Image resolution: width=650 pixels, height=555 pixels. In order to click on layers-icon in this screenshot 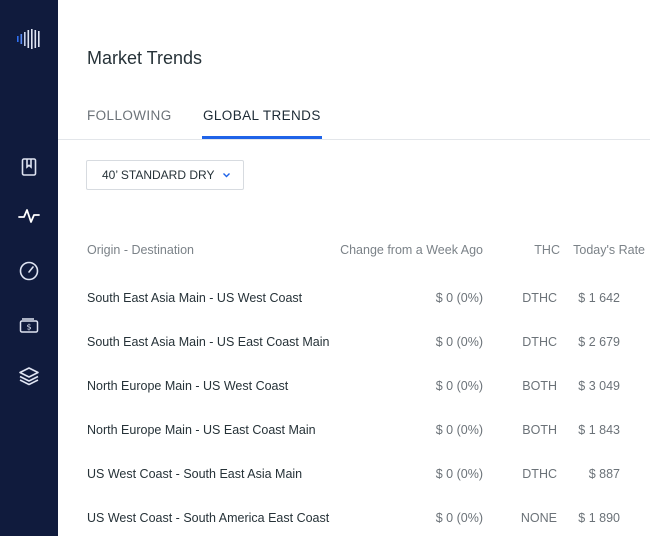, I will do `click(29, 376)`.